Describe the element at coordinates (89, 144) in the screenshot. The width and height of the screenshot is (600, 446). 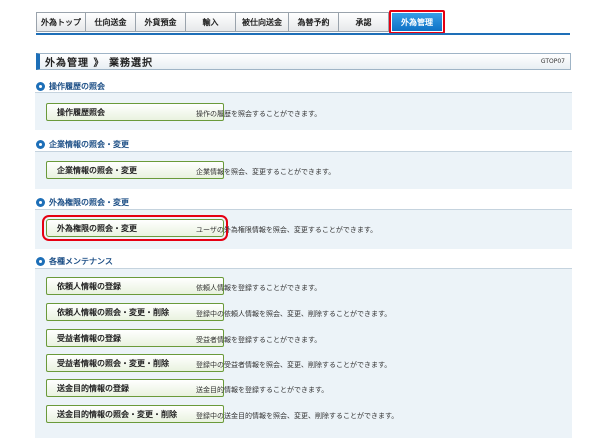
I see `section-title: 企業情報の照会・変更` at that location.